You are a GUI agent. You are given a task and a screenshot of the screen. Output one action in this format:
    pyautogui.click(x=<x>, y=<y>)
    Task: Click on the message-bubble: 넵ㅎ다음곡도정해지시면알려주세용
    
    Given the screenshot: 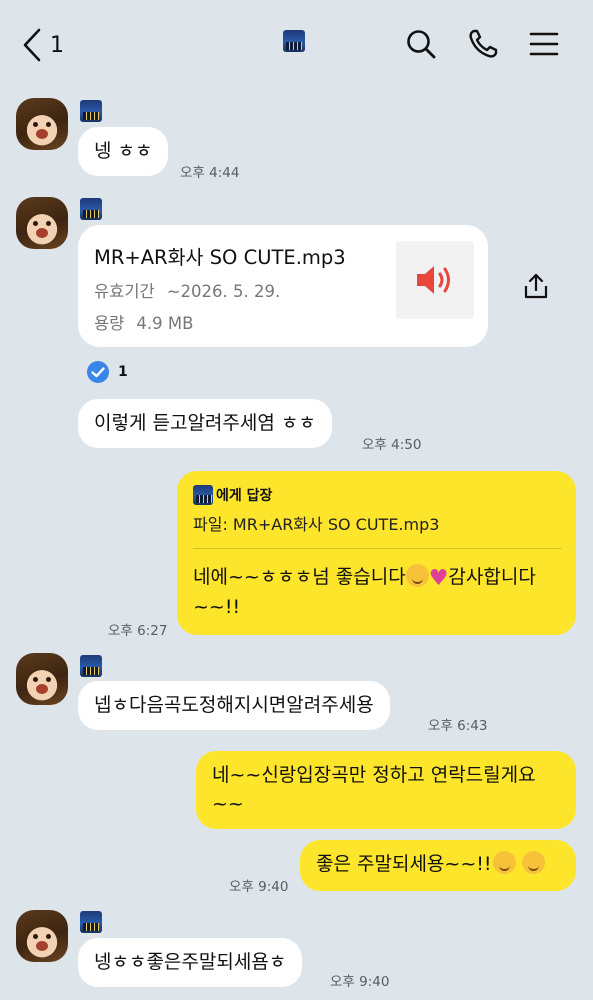 What is the action you would take?
    pyautogui.click(x=234, y=705)
    